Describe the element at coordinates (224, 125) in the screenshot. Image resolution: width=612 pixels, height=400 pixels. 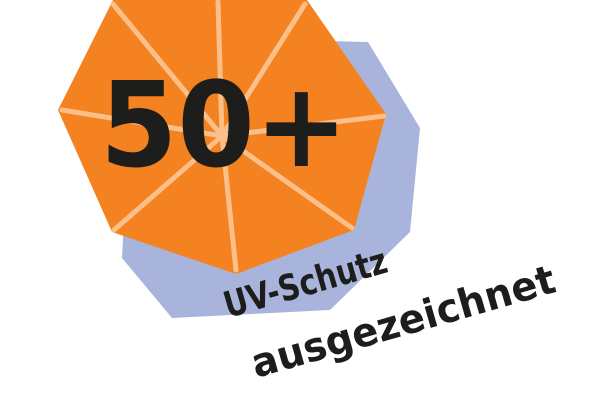
I see `headline-text: 50+` at that location.